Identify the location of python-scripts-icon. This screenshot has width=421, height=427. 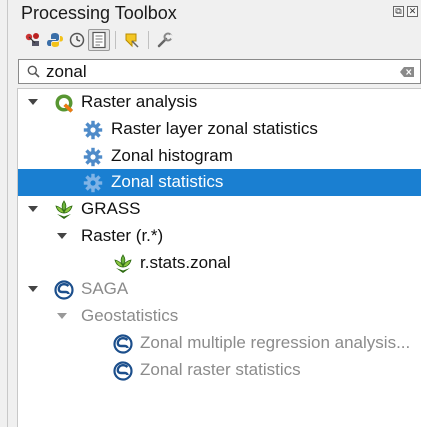
(55, 40).